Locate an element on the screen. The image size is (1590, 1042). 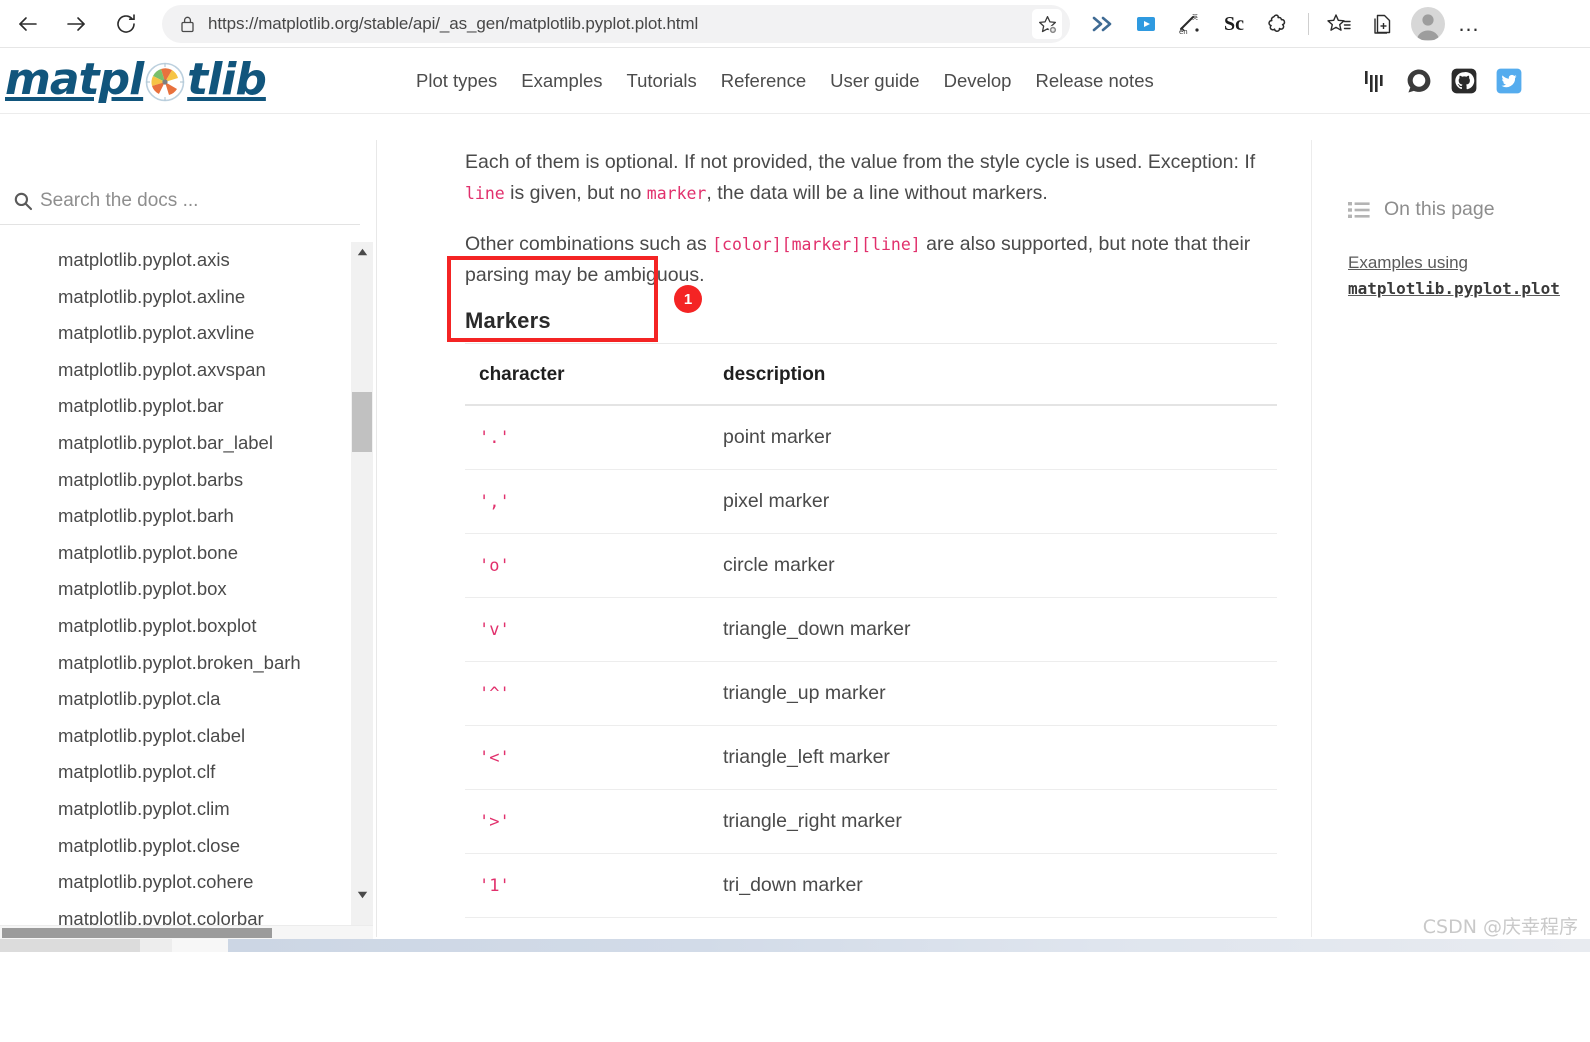
cell-description: triangle_left marker is located at coordinates (993, 757).